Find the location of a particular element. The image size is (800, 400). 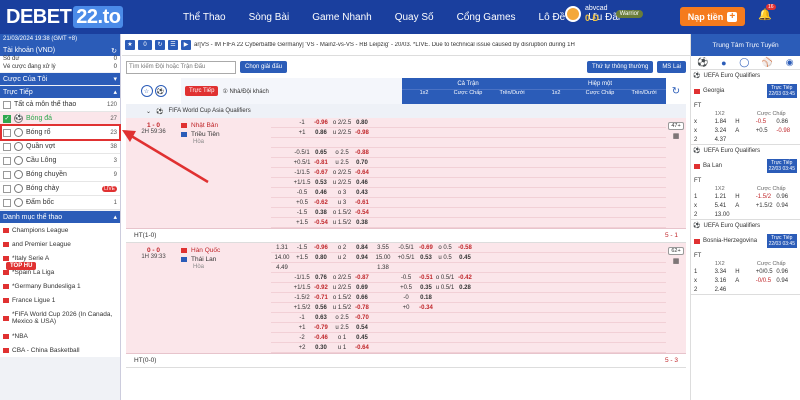

arrow-annotation is located at coordinates (165, 157).